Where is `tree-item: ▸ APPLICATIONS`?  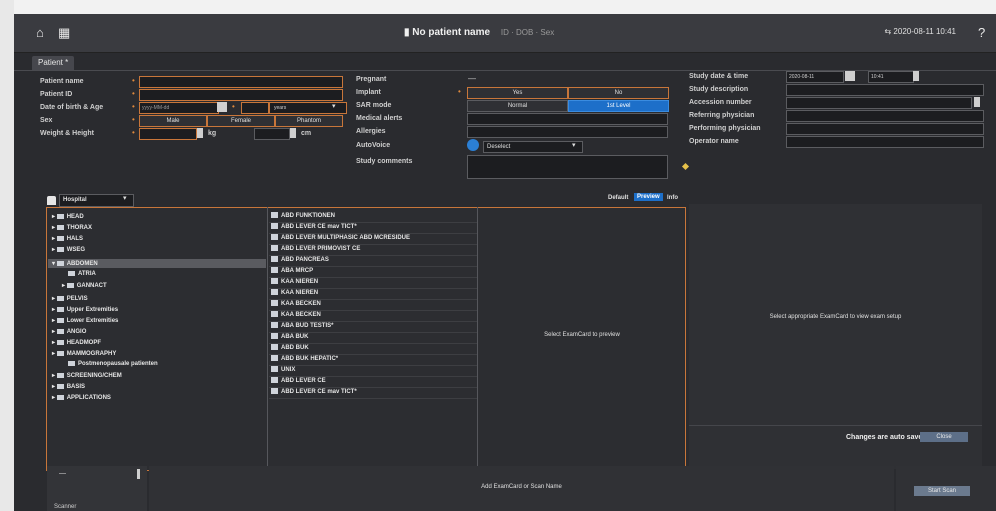
tree-item: ▸ APPLICATIONS is located at coordinates (81, 397).